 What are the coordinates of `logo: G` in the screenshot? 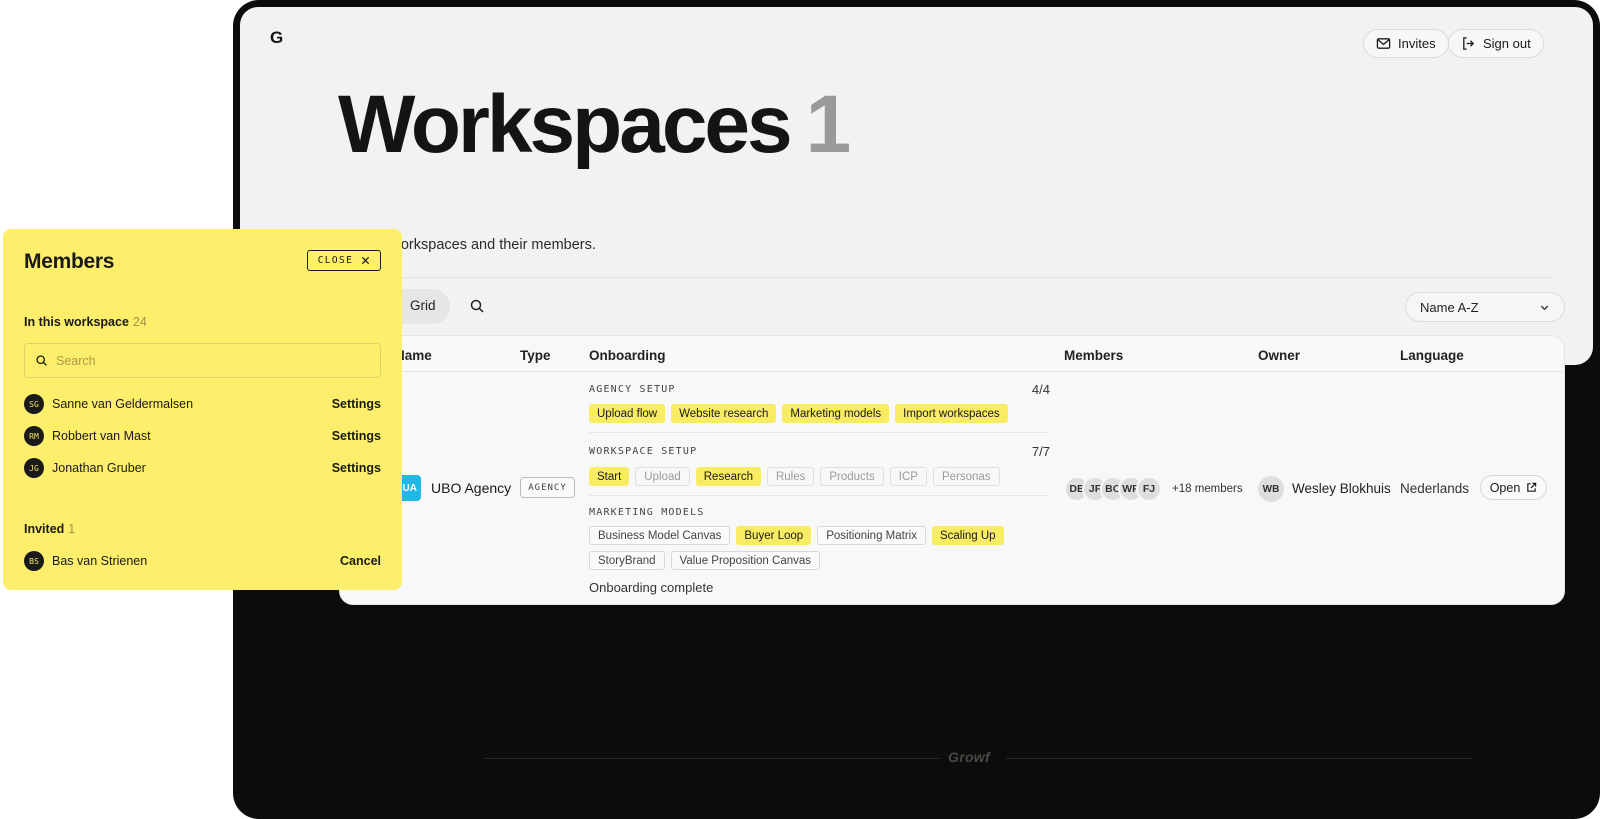 It's located at (276, 38).